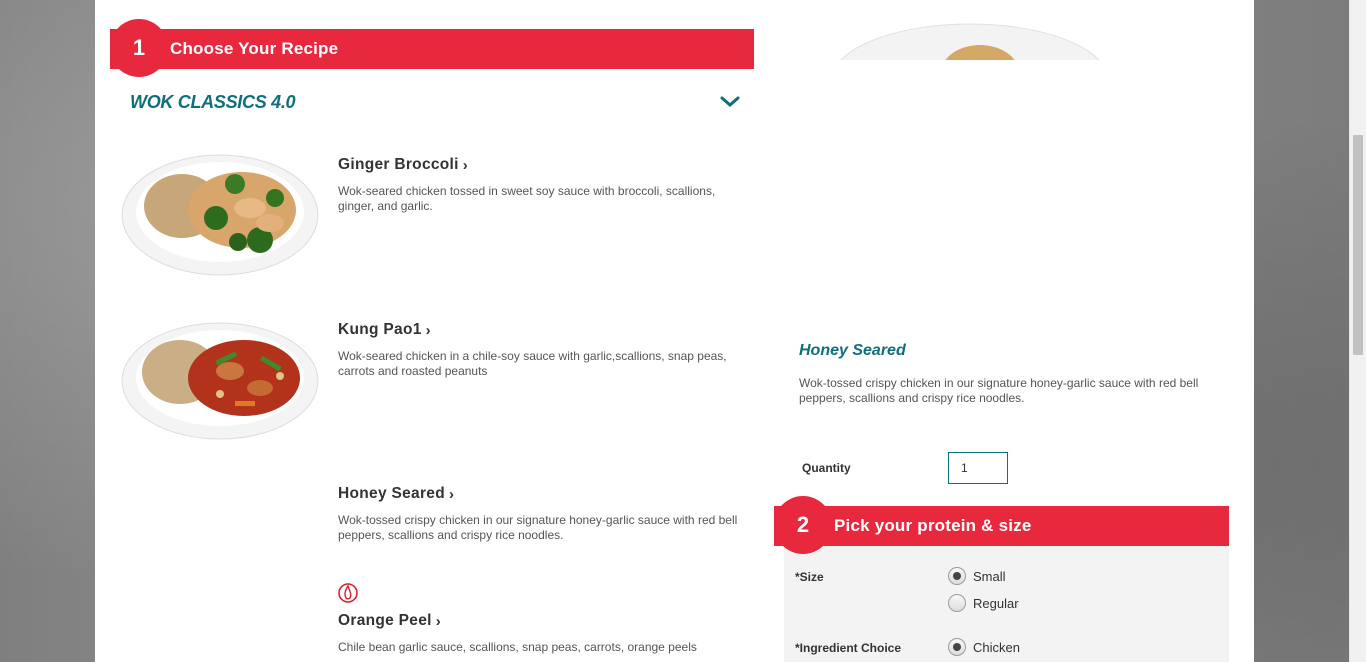  What do you see at coordinates (996, 647) in the screenshot?
I see `radio-label: Chicken` at bounding box center [996, 647].